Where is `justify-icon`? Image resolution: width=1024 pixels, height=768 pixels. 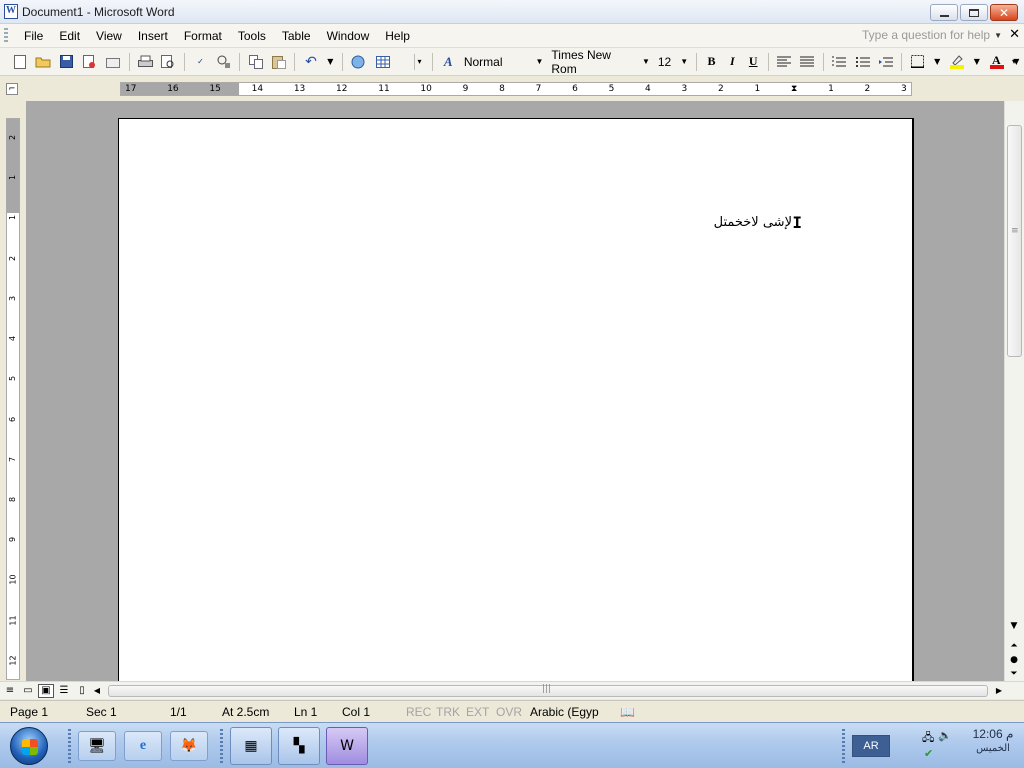 justify-icon is located at coordinates (807, 62).